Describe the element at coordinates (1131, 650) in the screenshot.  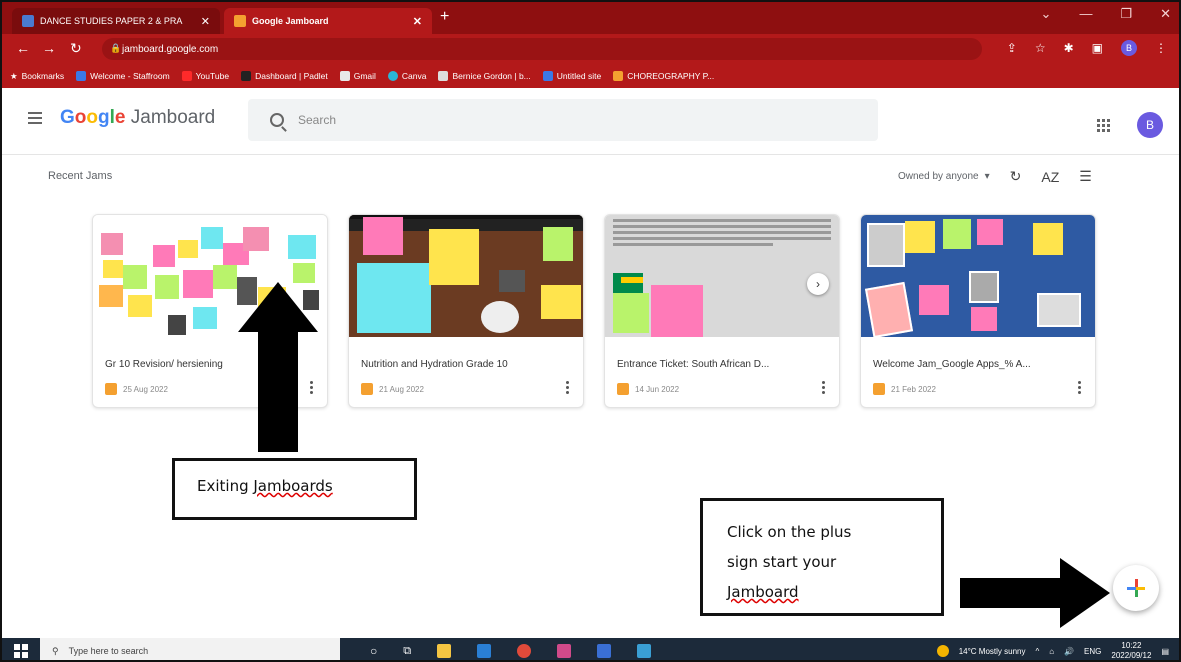
I see `clock: 10:22 2022/09/12` at that location.